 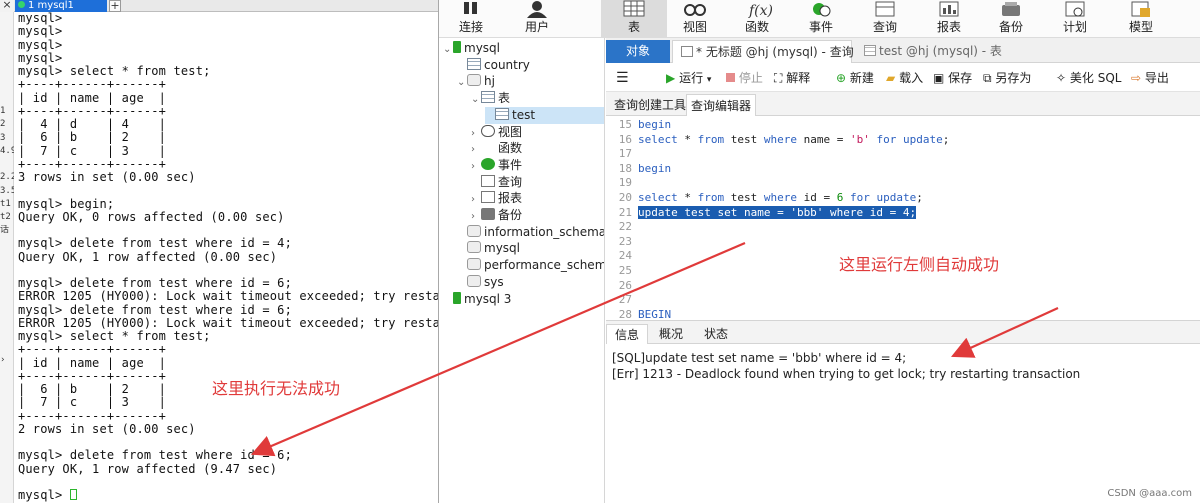 I want to click on tree-item: › 备份, so click(x=537, y=216).